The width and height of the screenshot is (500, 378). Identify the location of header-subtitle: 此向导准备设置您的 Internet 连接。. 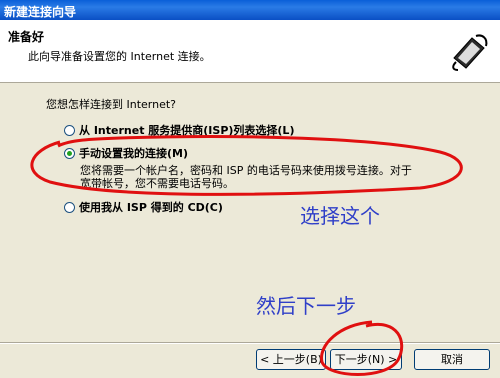
(119, 56).